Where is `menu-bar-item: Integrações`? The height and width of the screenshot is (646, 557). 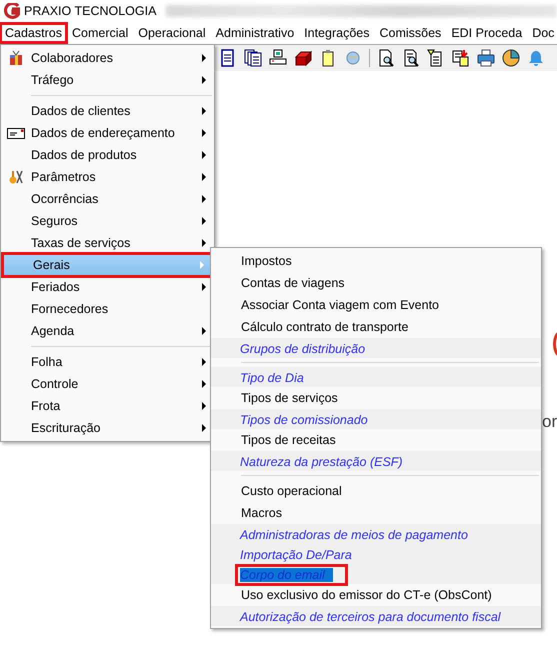 menu-bar-item: Integrações is located at coordinates (336, 33).